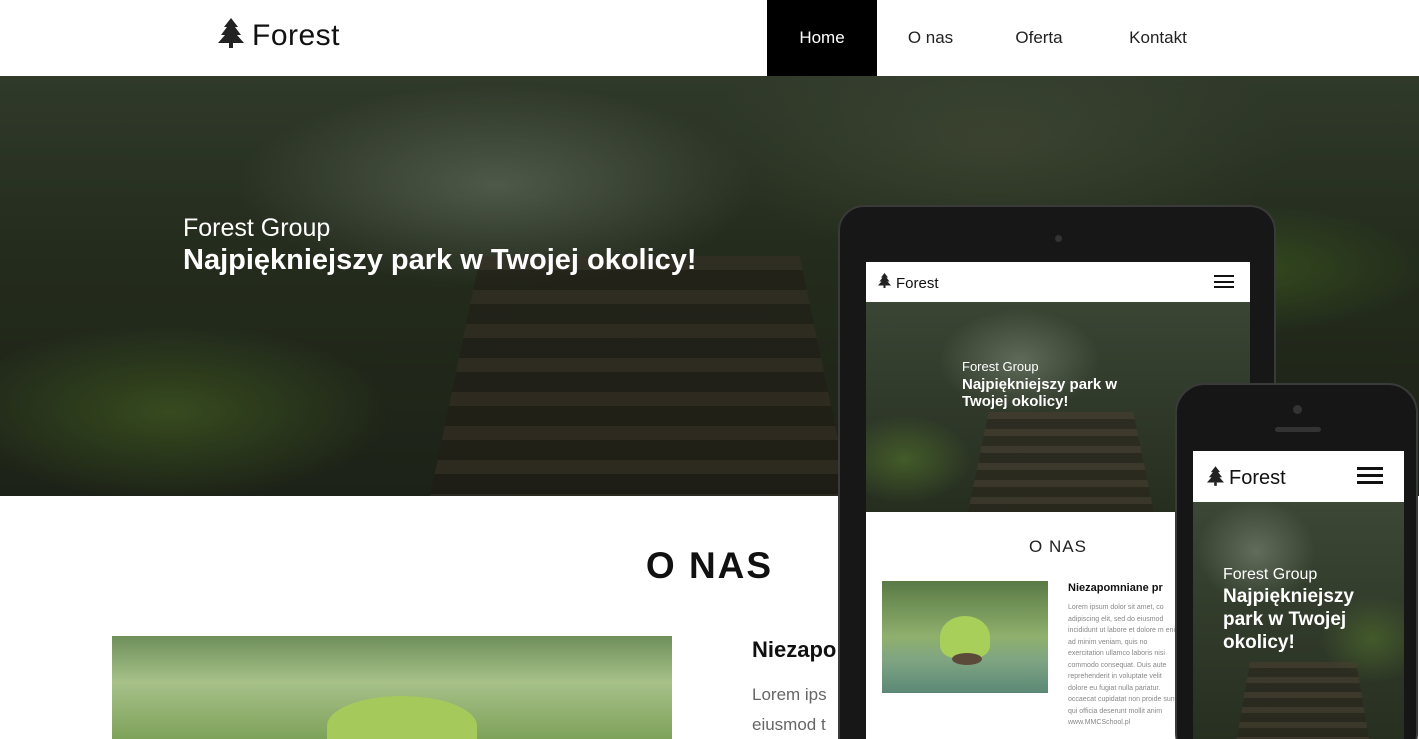 Image resolution: width=1419 pixels, height=739 pixels. Describe the element at coordinates (917, 283) in the screenshot. I see `tablet-brand-name: Forest` at that location.